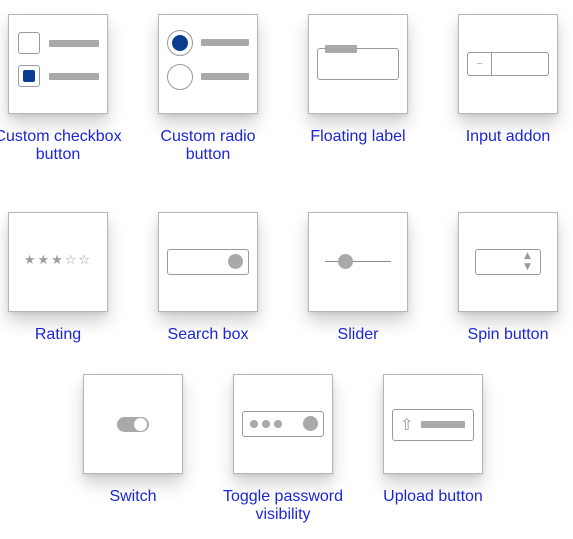 The width and height of the screenshot is (573, 539). I want to click on card-custom-radio-button: Custom radio button, so click(208, 89).